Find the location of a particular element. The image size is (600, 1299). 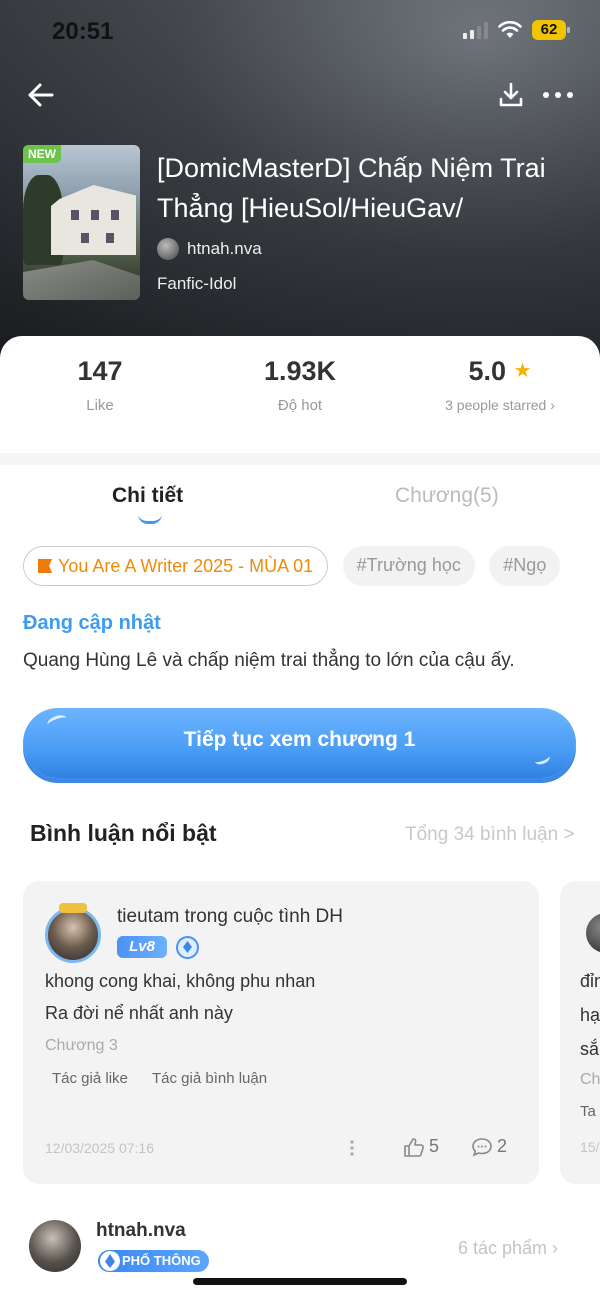

peek-text: hạ is located at coordinates (590, 1015).